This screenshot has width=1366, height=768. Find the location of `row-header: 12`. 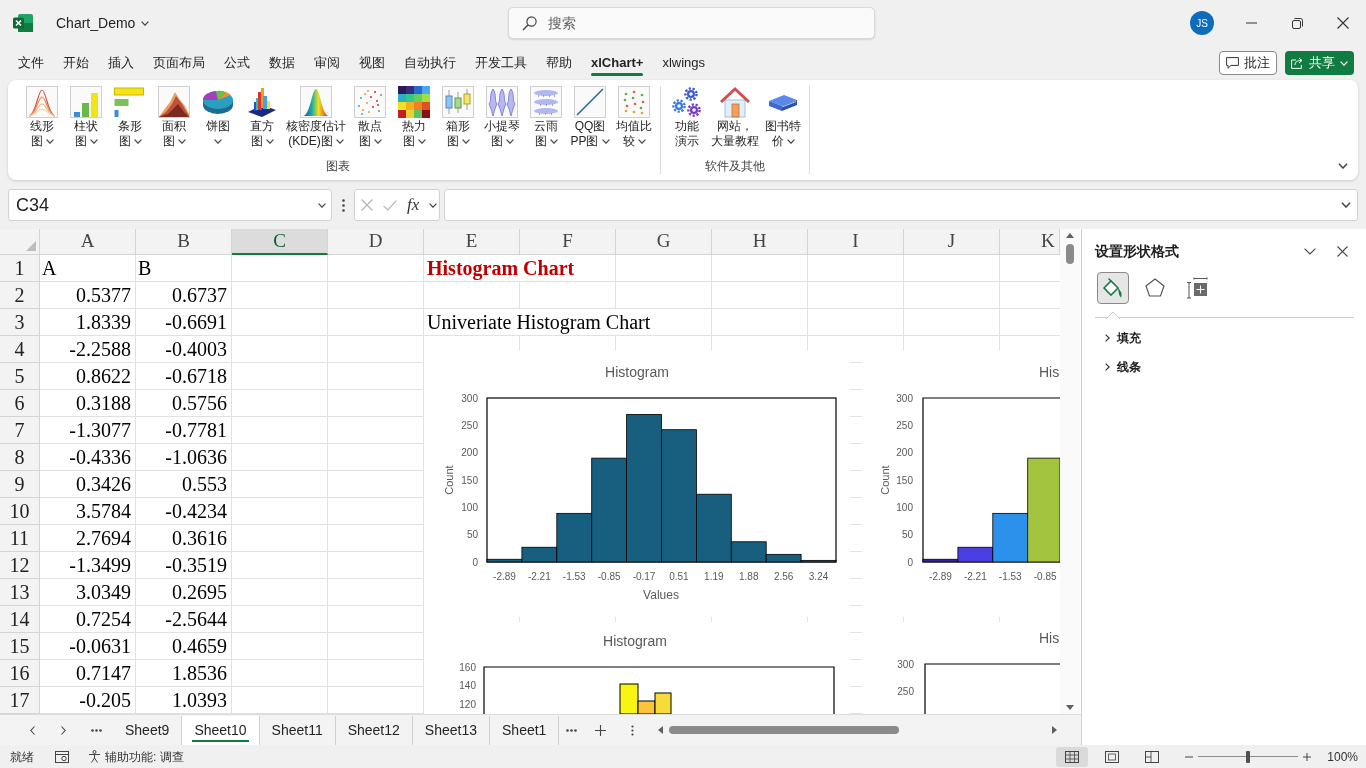

row-header: 12 is located at coordinates (20, 565).